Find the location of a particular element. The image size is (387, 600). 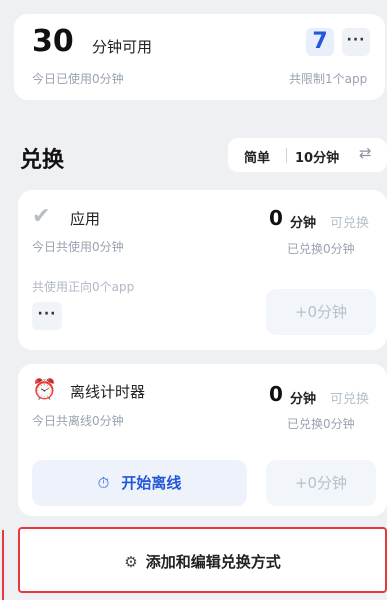

timer-redeemed-text: 已兑换0分钟 is located at coordinates (321, 424).